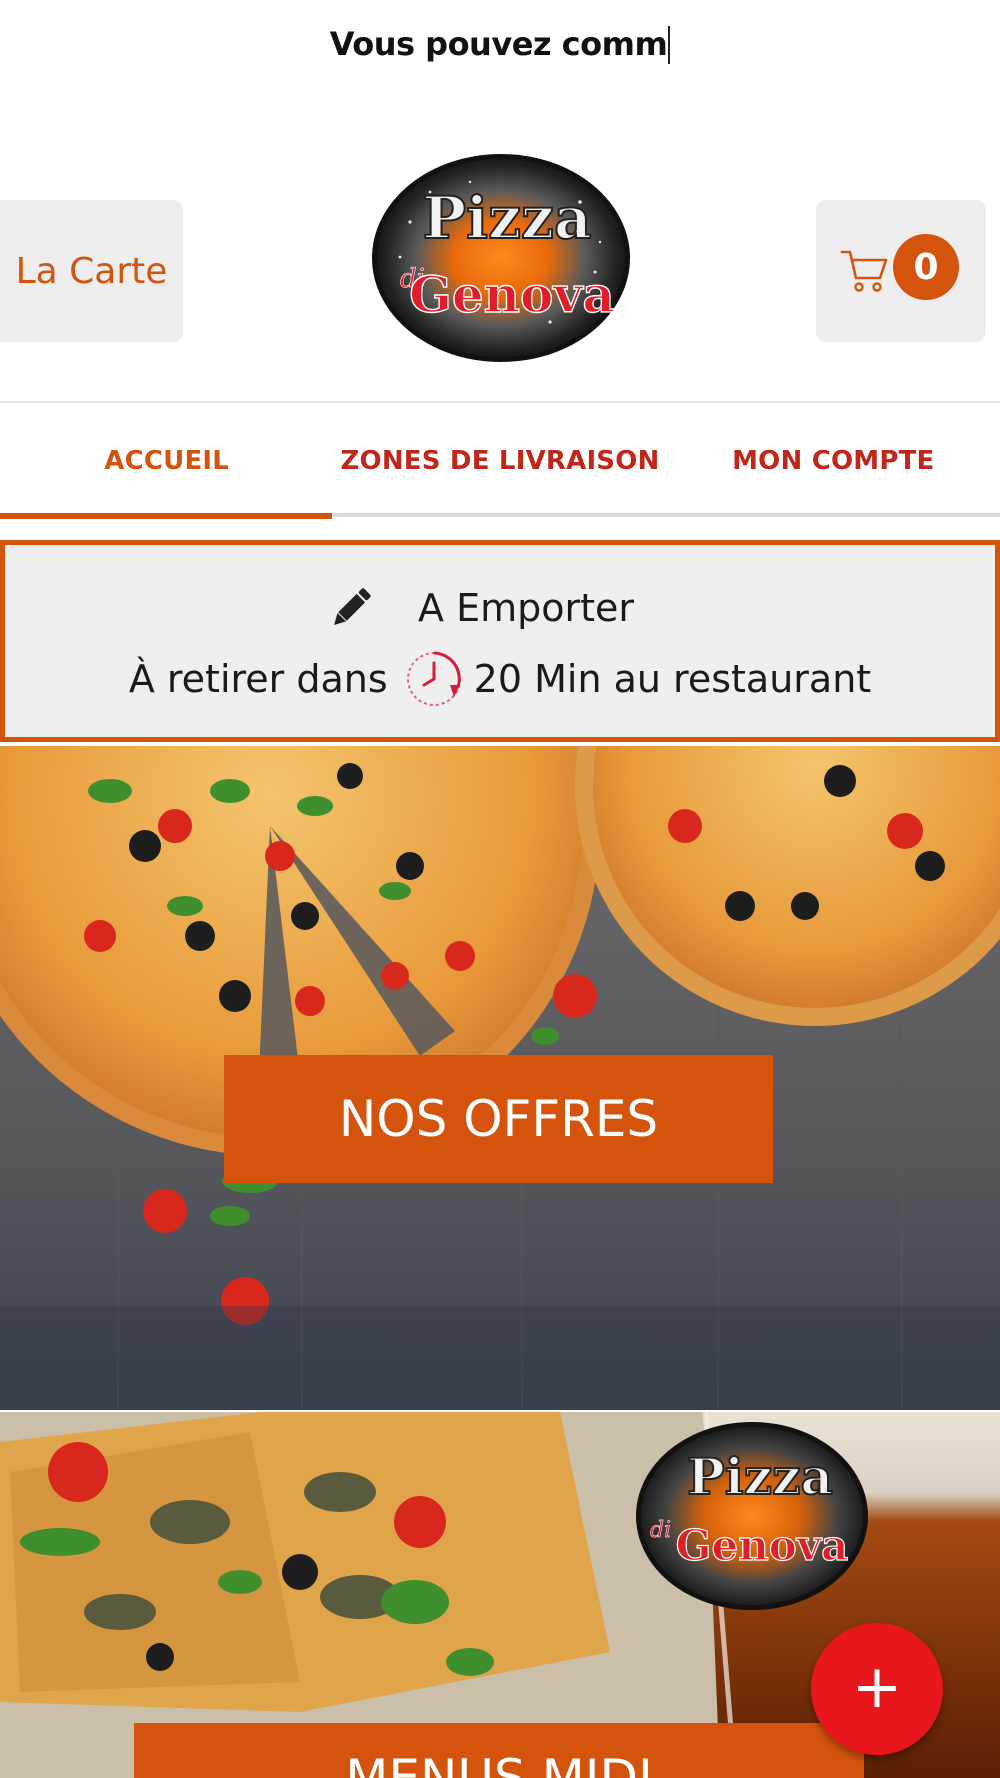  Describe the element at coordinates (352, 606) in the screenshot. I see `pencil-icon` at that location.